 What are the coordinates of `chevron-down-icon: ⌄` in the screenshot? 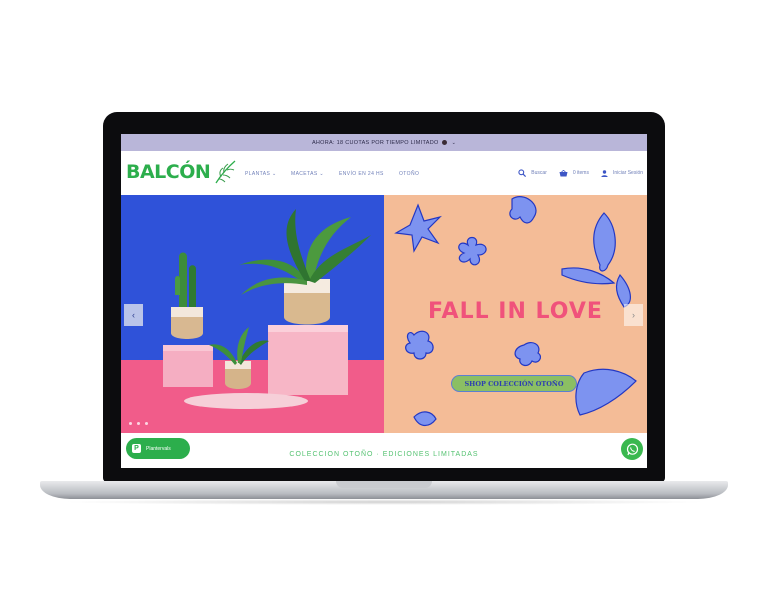 It's located at (454, 143).